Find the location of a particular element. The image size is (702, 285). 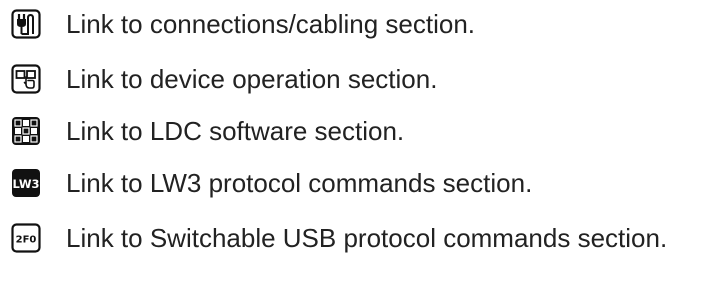

legend-label: Link to LDC software section. is located at coordinates (235, 131).